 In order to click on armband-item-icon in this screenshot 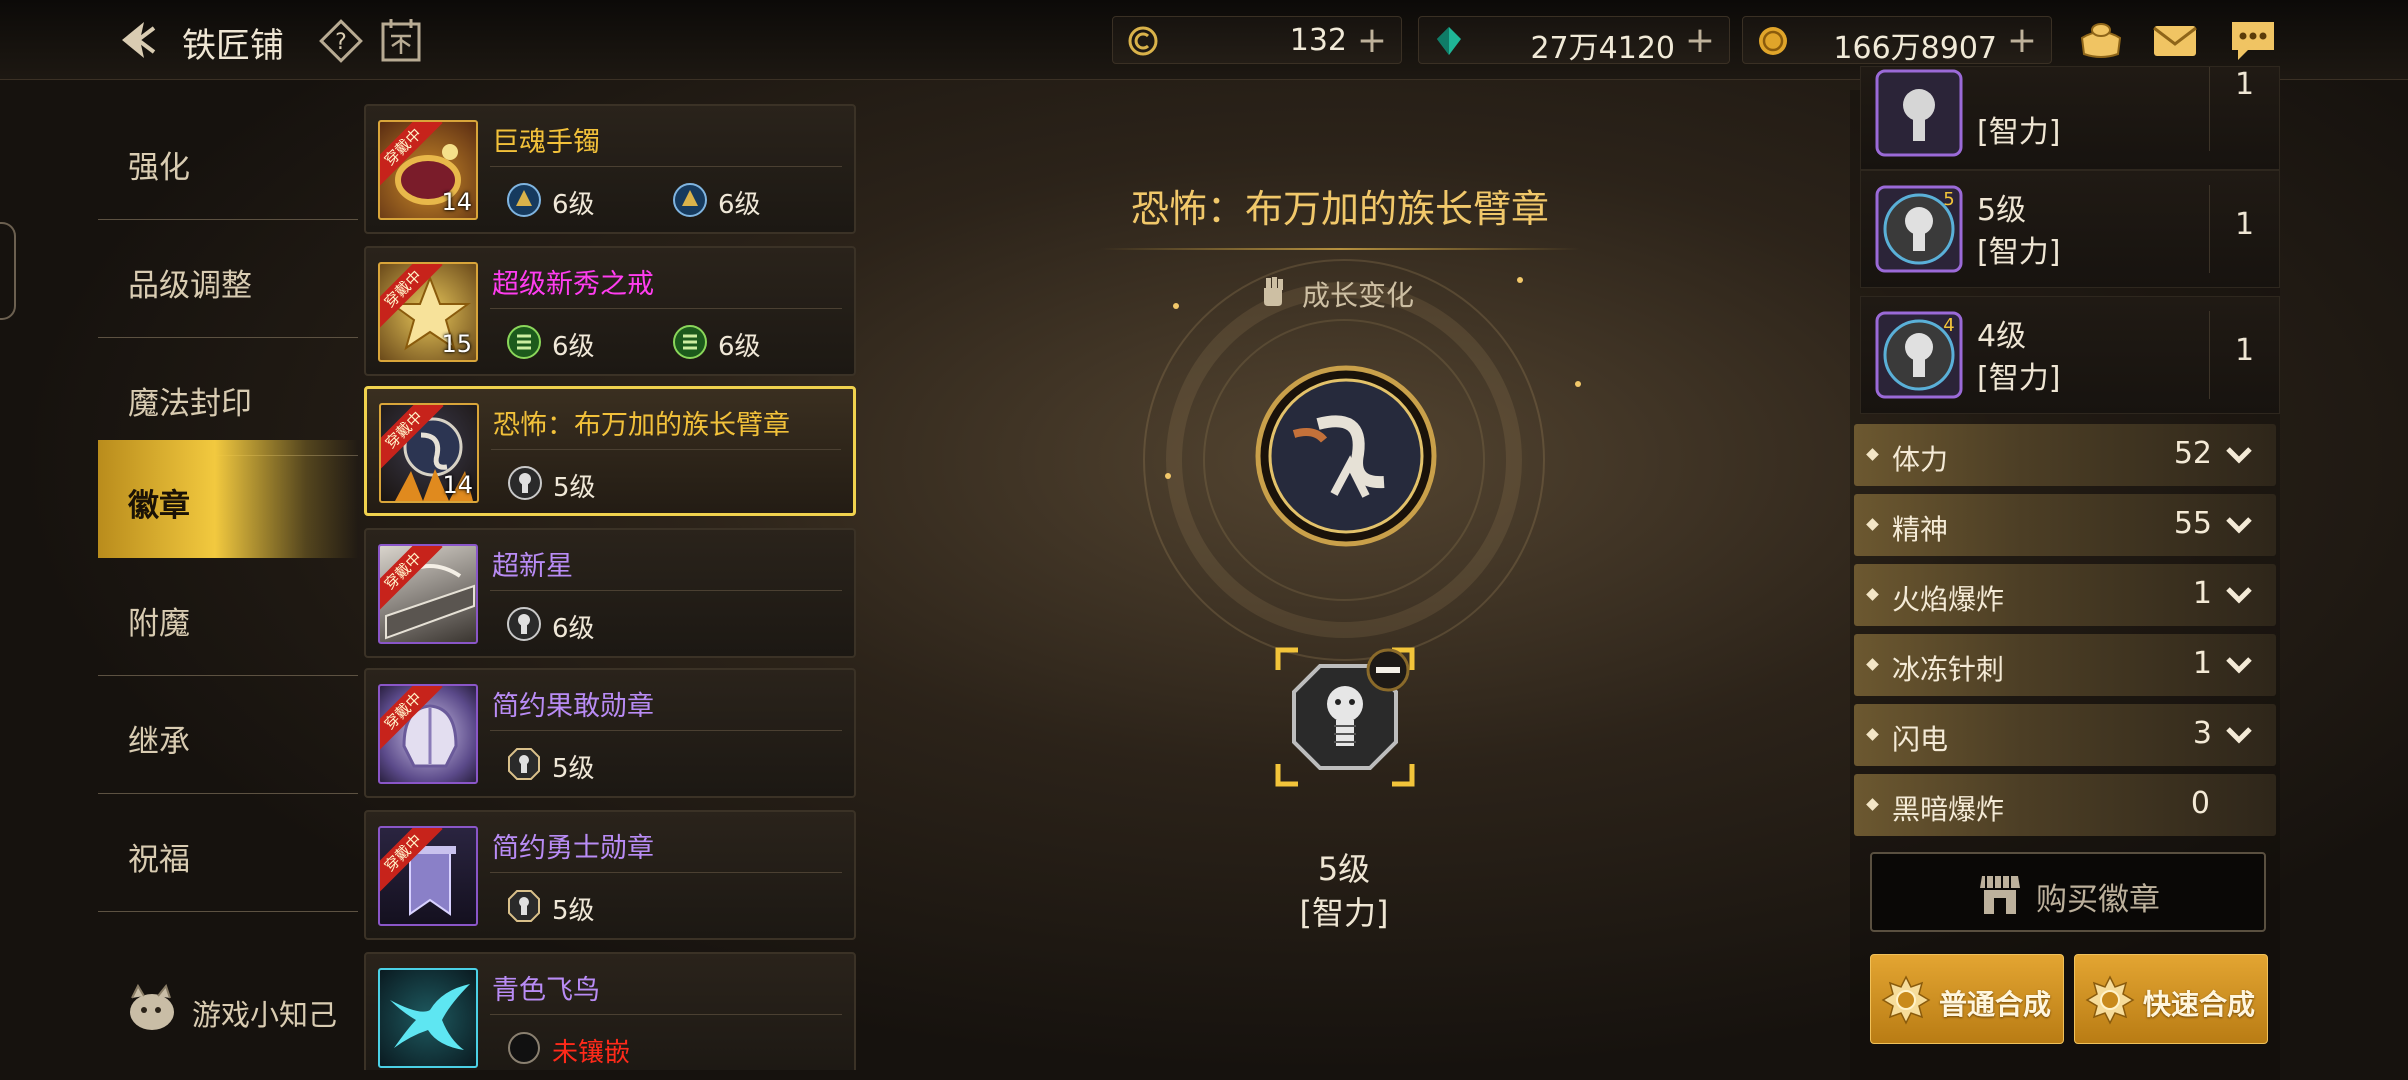, I will do `click(1346, 456)`.